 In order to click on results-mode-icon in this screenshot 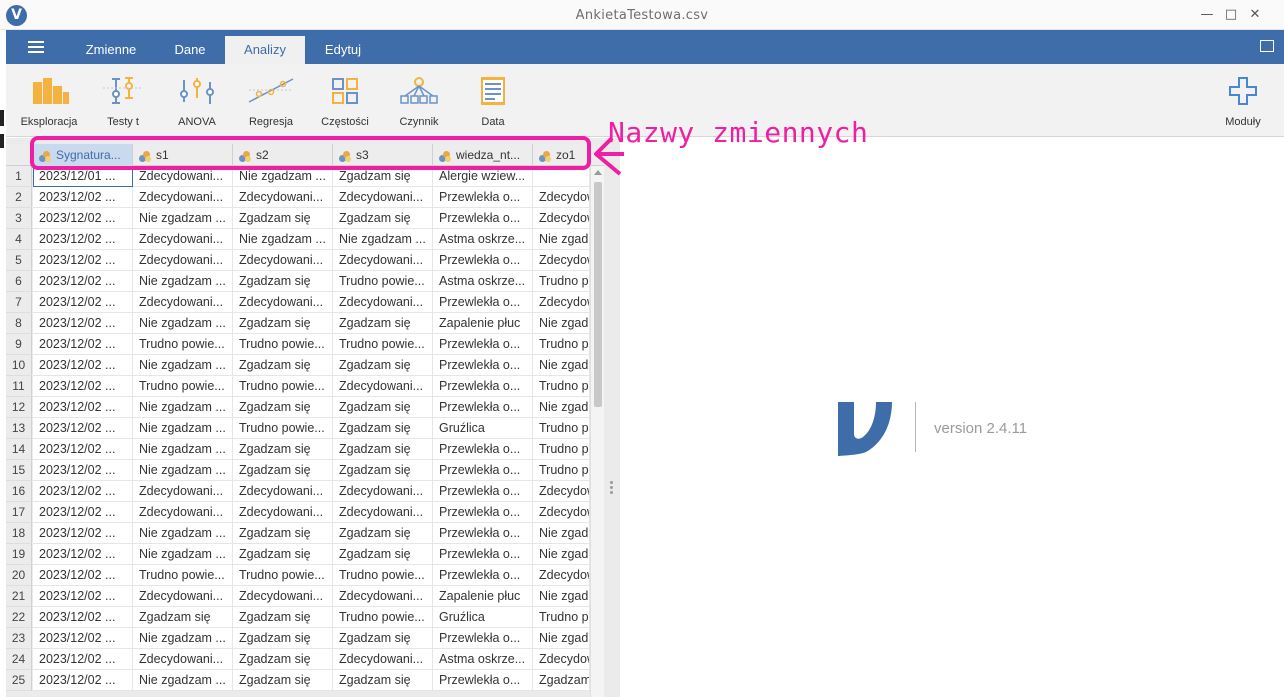, I will do `click(1267, 46)`.